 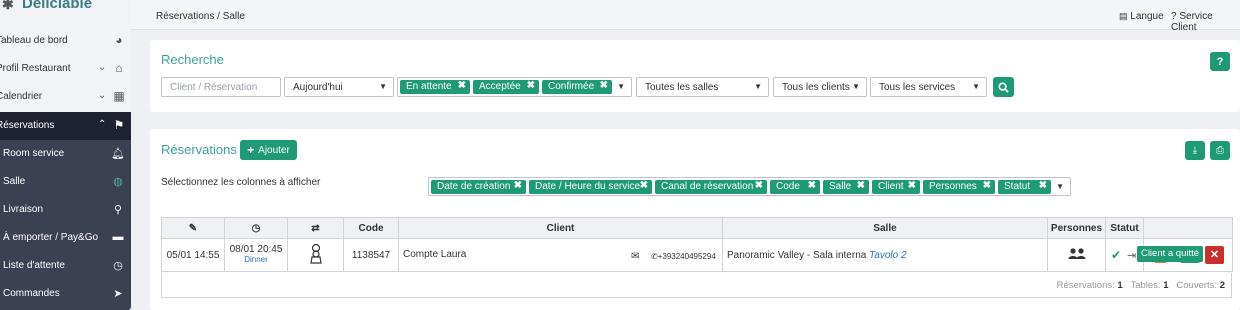 I want to click on status-multiselect: En attente ✖ Acceptée ✖ Confirmée ✖ ▼, so click(x=514, y=87).